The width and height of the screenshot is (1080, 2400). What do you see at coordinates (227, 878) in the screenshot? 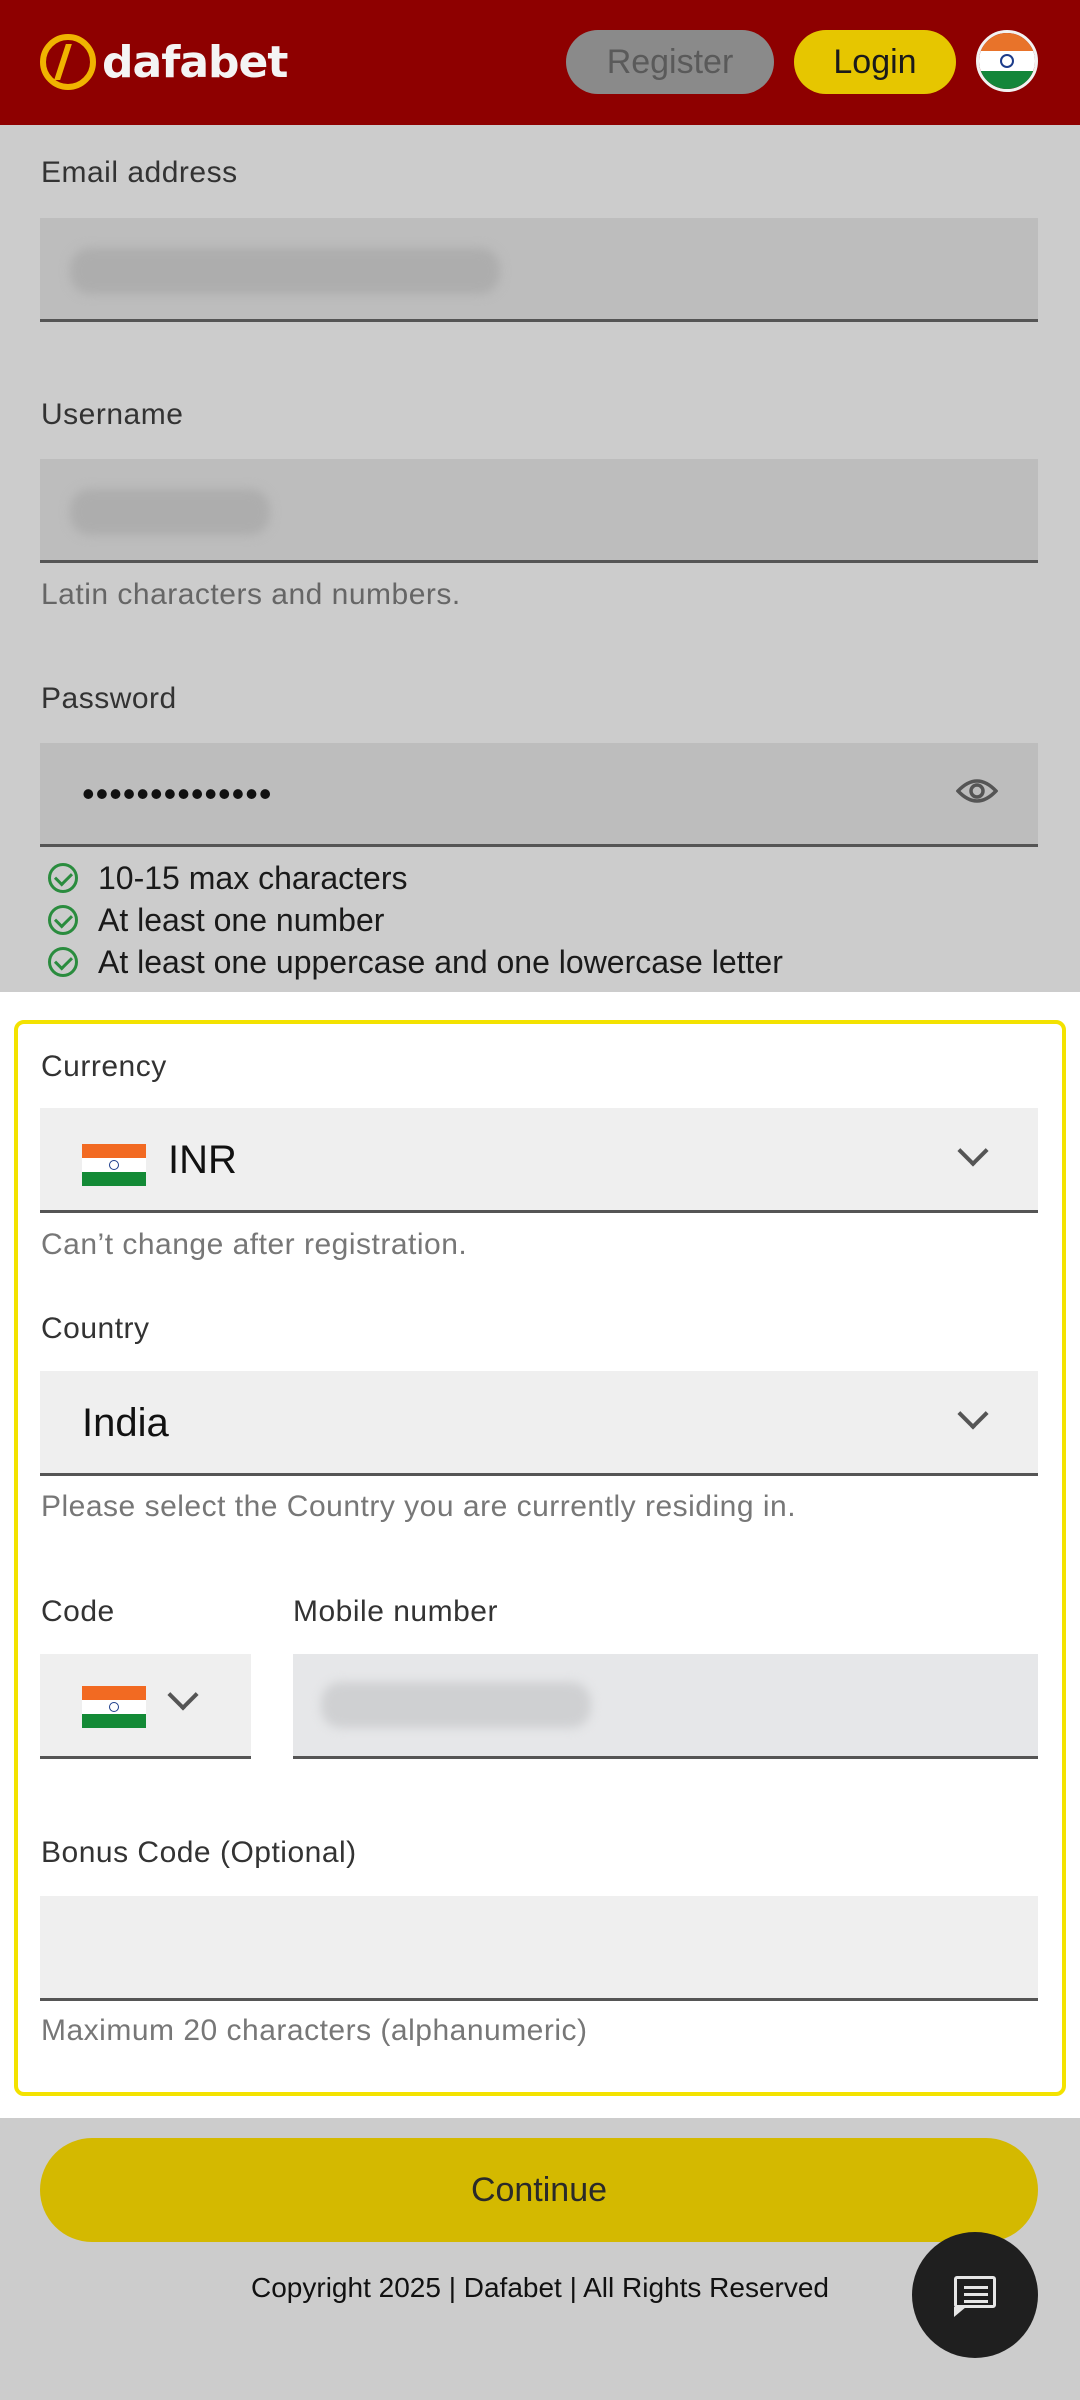
I see `password-requirement: 10-15 max characters` at bounding box center [227, 878].